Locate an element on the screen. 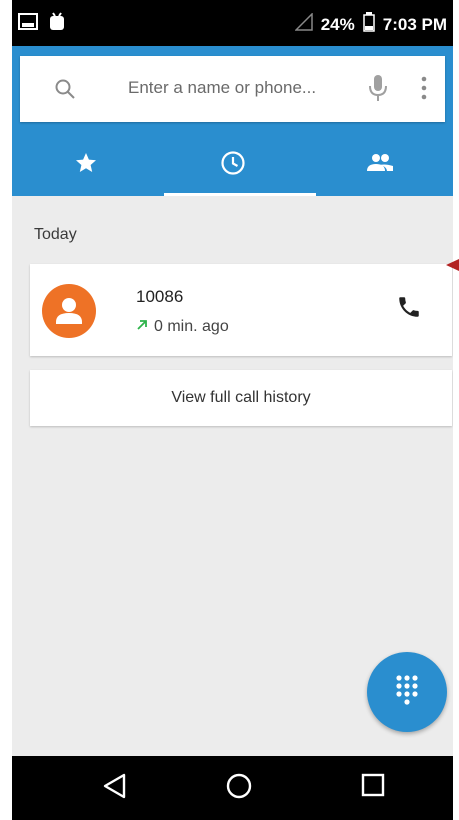 The width and height of the screenshot is (459, 820). battery-percent: 24% is located at coordinates (337, 24).